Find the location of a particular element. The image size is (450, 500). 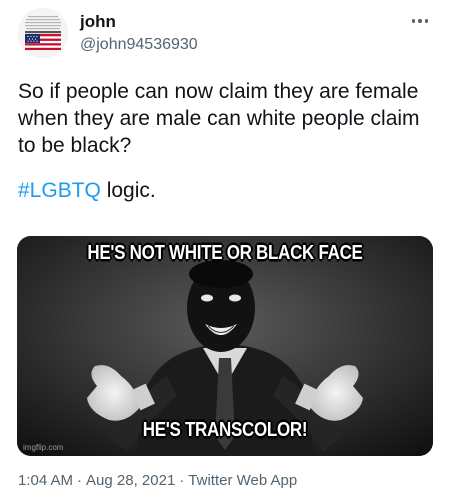

display-name: john is located at coordinates (139, 22).